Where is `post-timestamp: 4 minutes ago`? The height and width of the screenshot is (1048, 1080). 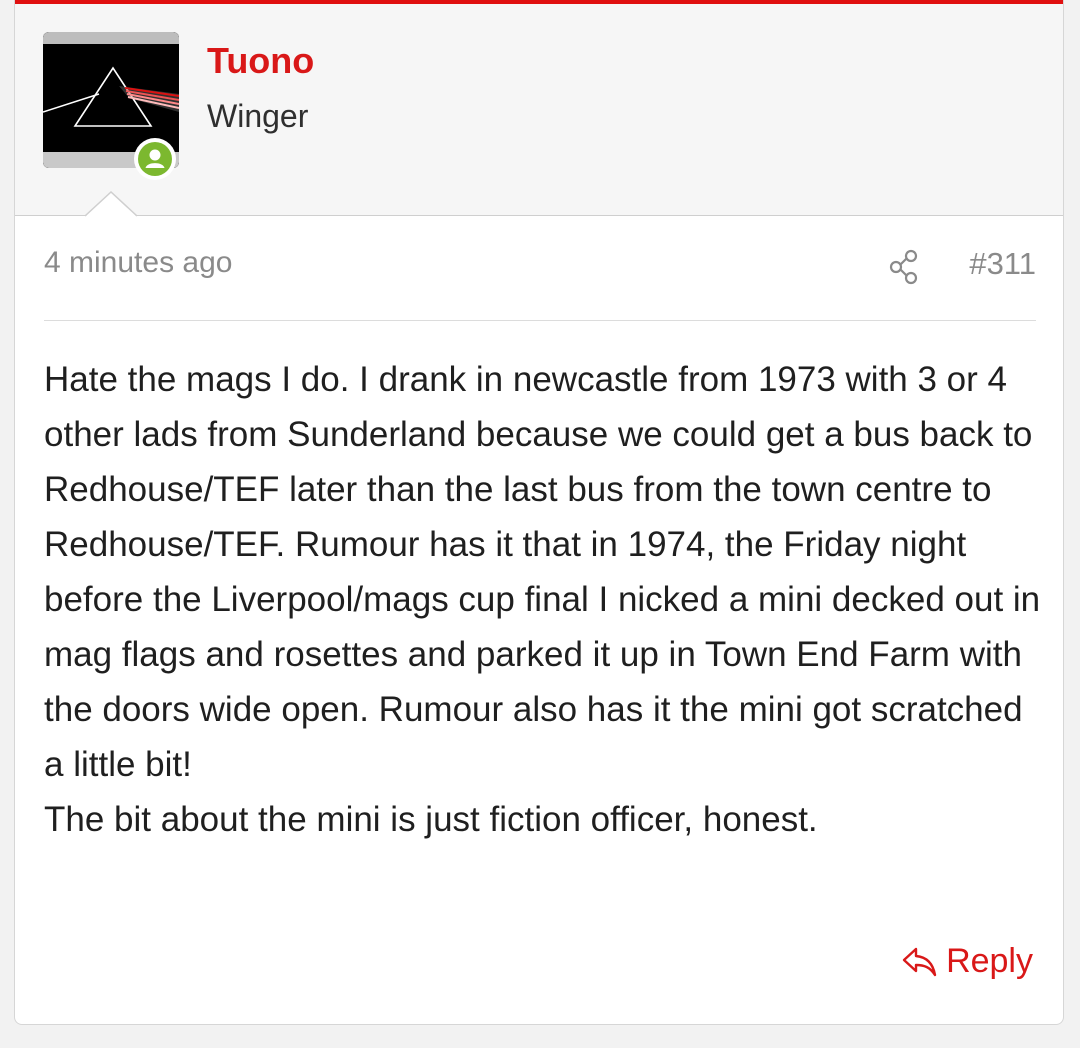 post-timestamp: 4 minutes ago is located at coordinates (138, 263).